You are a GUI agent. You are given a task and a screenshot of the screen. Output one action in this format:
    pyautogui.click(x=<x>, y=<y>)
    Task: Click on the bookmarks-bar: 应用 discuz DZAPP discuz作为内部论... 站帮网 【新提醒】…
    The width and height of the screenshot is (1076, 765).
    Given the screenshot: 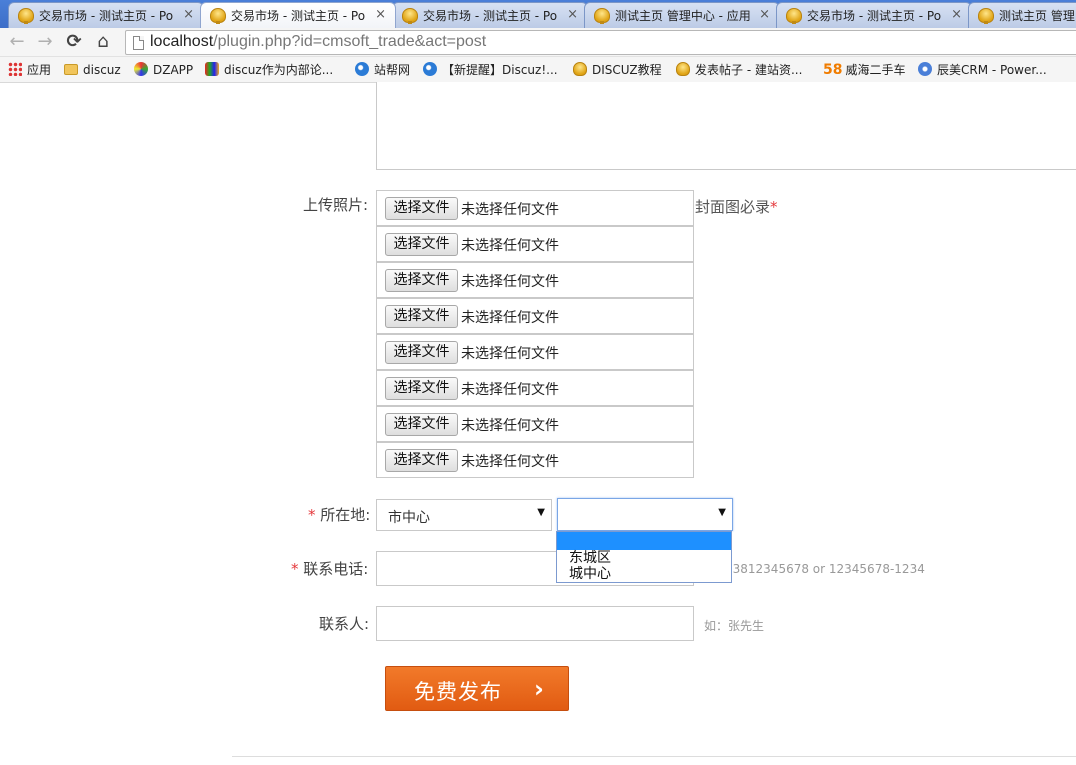 What is the action you would take?
    pyautogui.click(x=538, y=70)
    